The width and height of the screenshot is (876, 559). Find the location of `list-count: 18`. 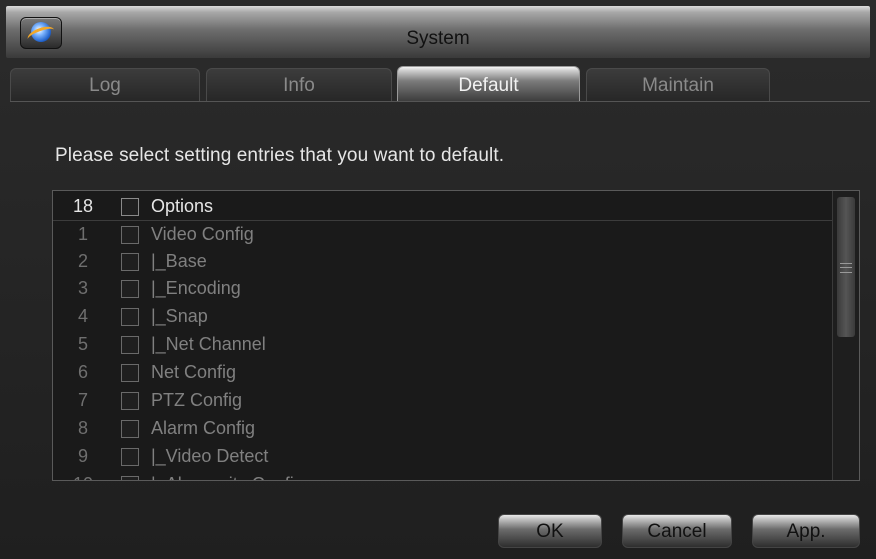

list-count: 18 is located at coordinates (83, 206).